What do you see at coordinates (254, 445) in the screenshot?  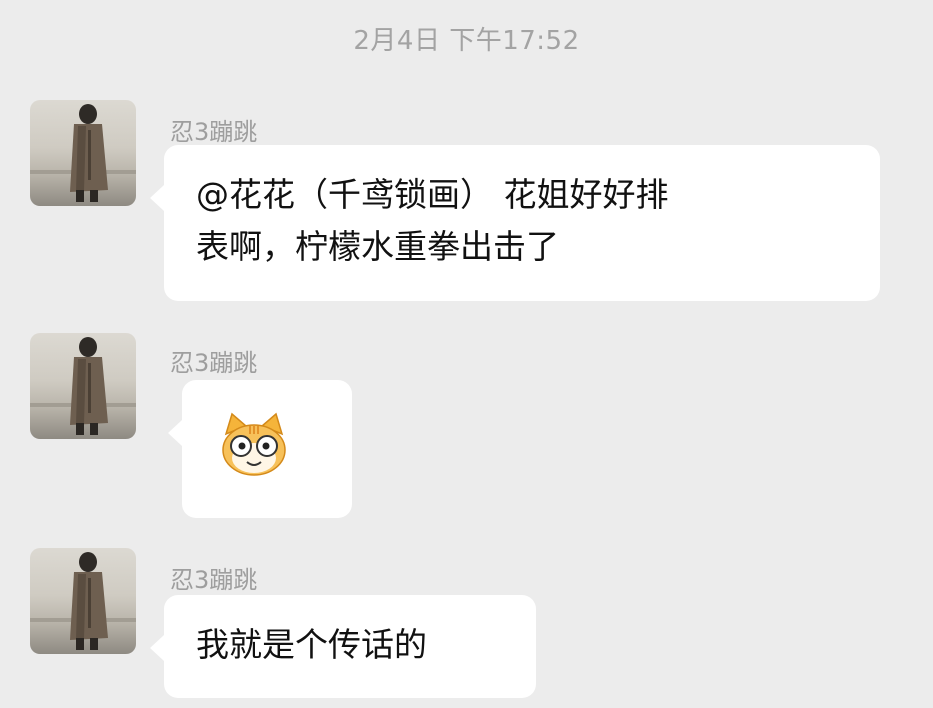 I see `cat-emoji-icon` at bounding box center [254, 445].